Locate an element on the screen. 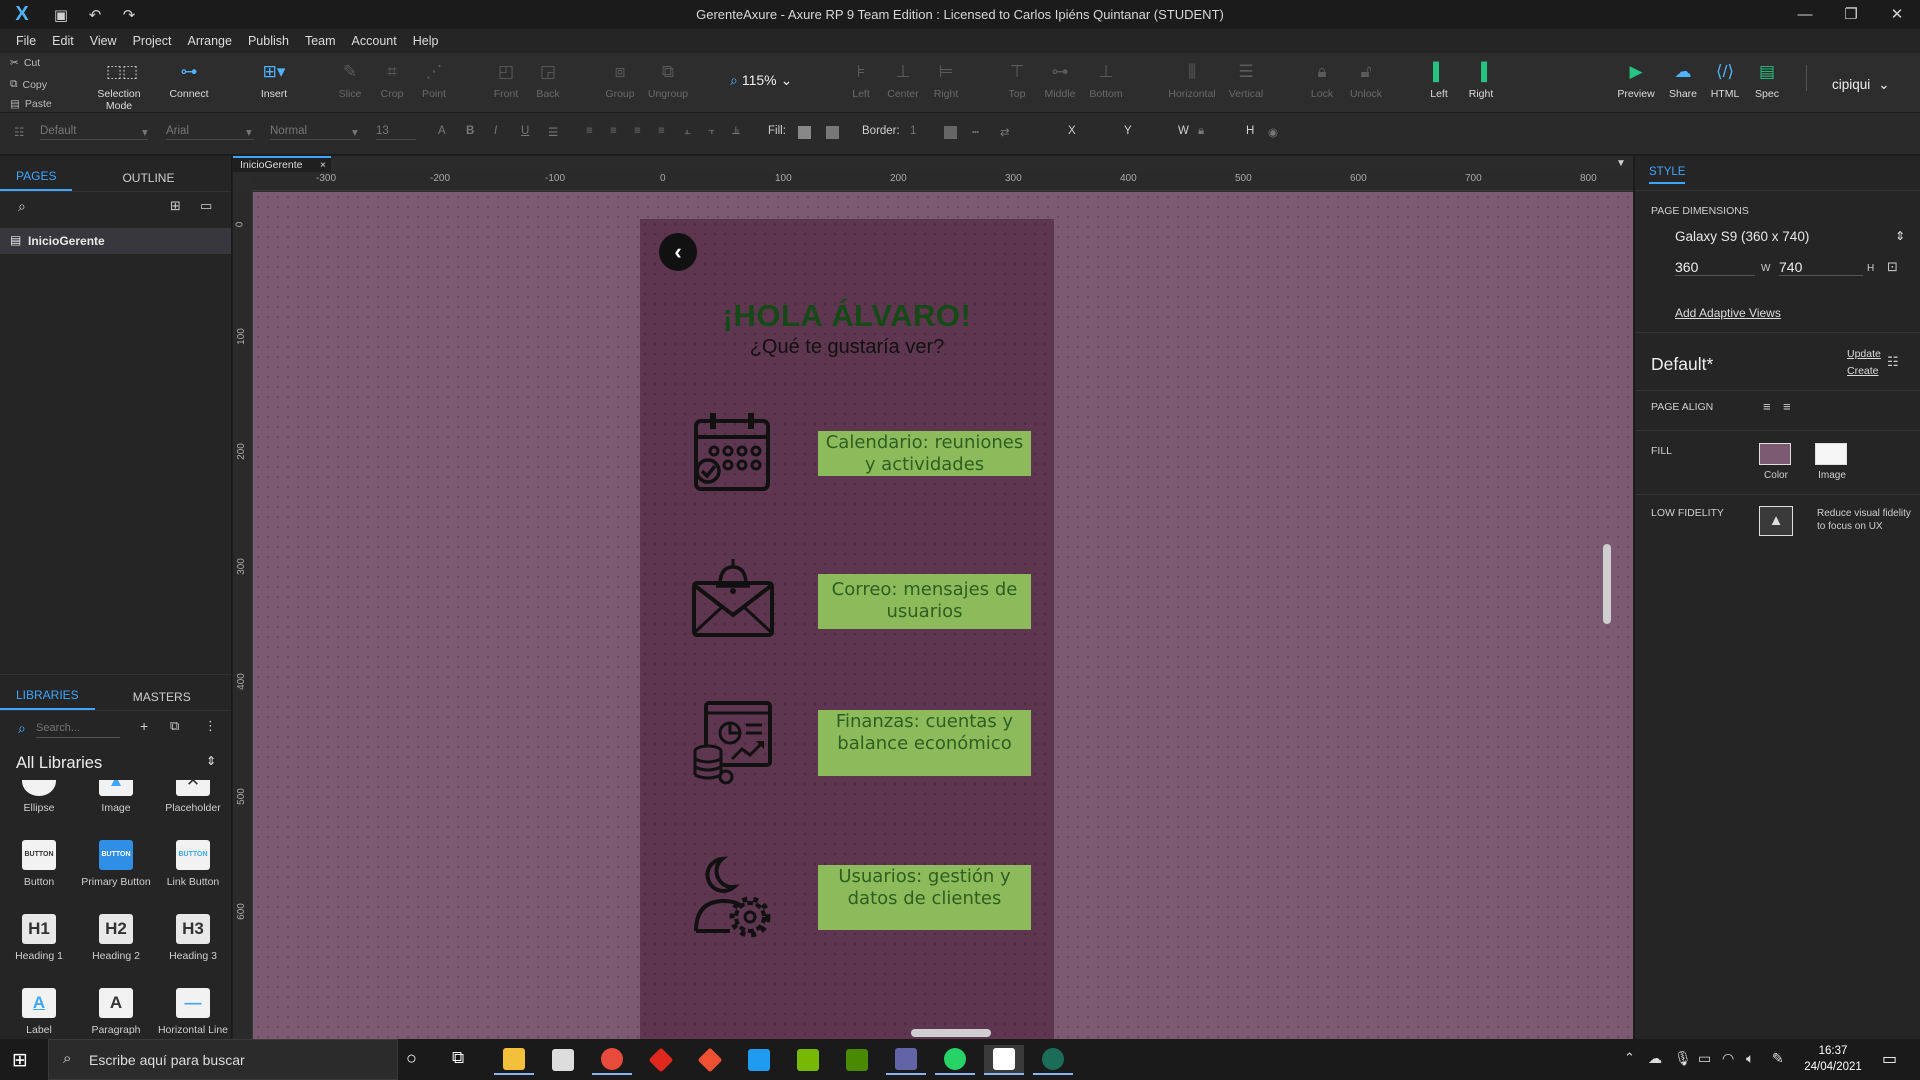  teams-icon is located at coordinates (906, 1060).